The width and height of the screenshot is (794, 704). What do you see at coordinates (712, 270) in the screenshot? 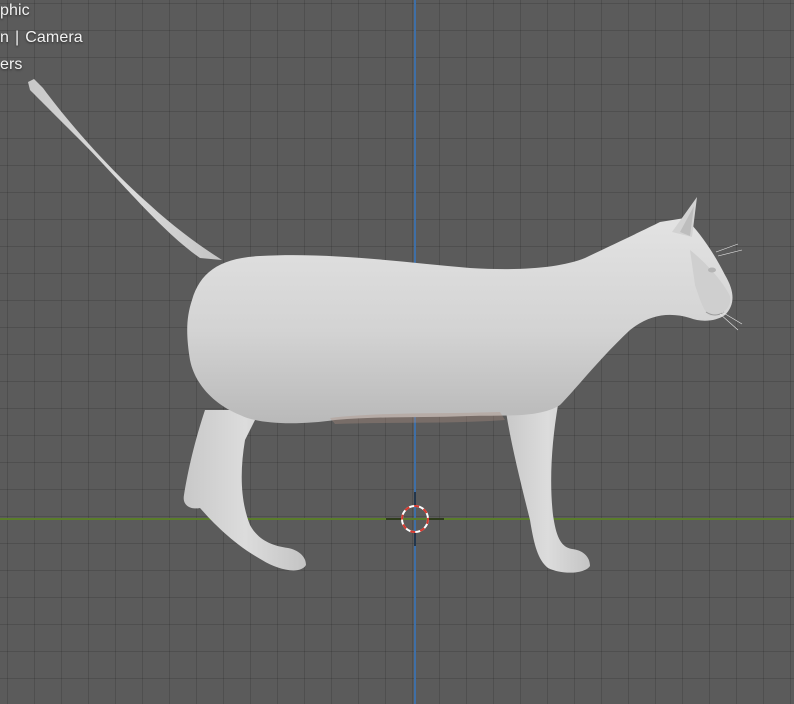
I see `cat-eye` at bounding box center [712, 270].